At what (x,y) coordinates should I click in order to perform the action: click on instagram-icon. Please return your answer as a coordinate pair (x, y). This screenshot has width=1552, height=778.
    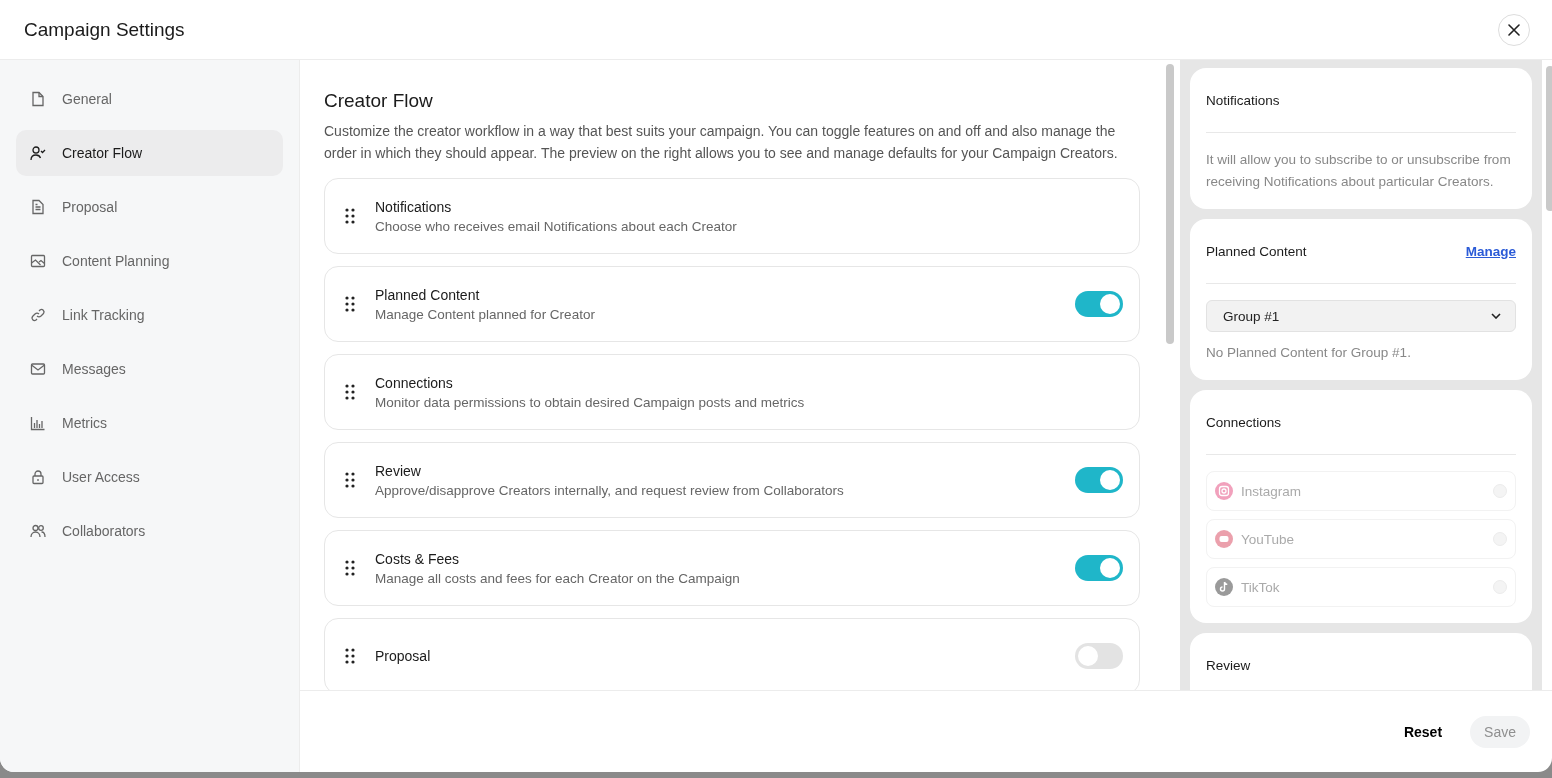
    Looking at the image, I should click on (1224, 491).